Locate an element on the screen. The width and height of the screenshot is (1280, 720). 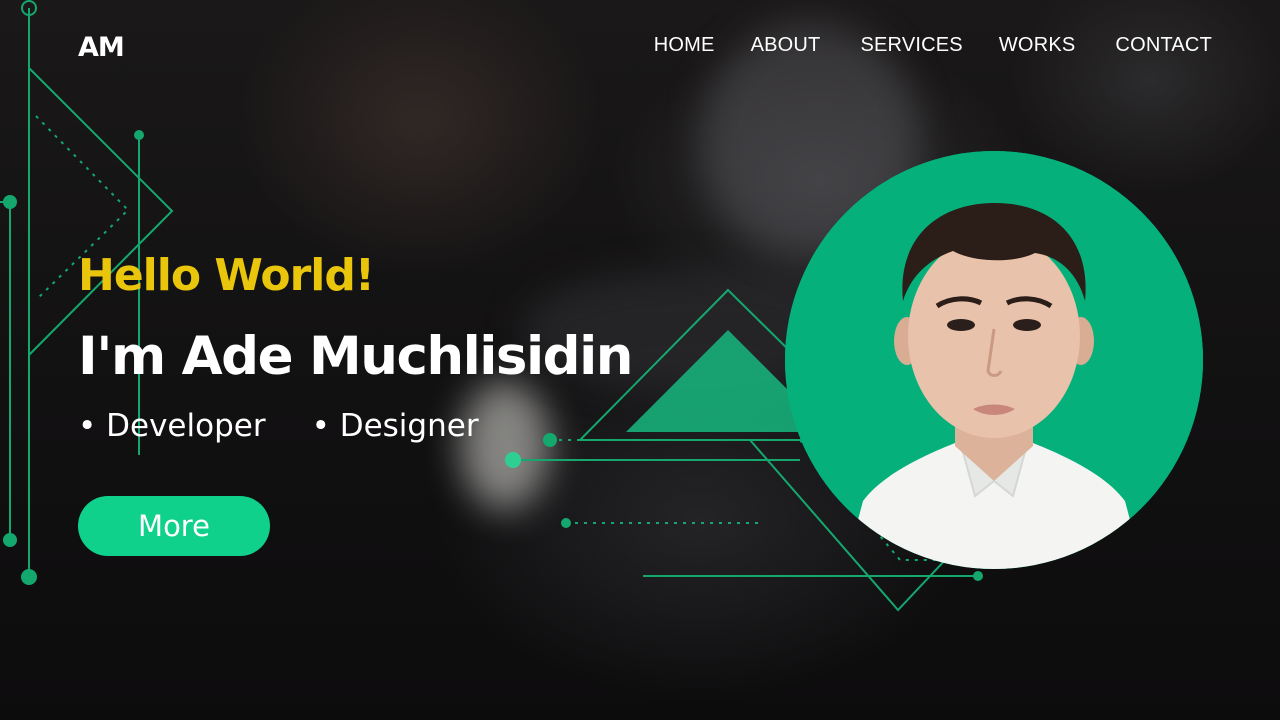
role-designer: • Designer is located at coordinates (395, 426).